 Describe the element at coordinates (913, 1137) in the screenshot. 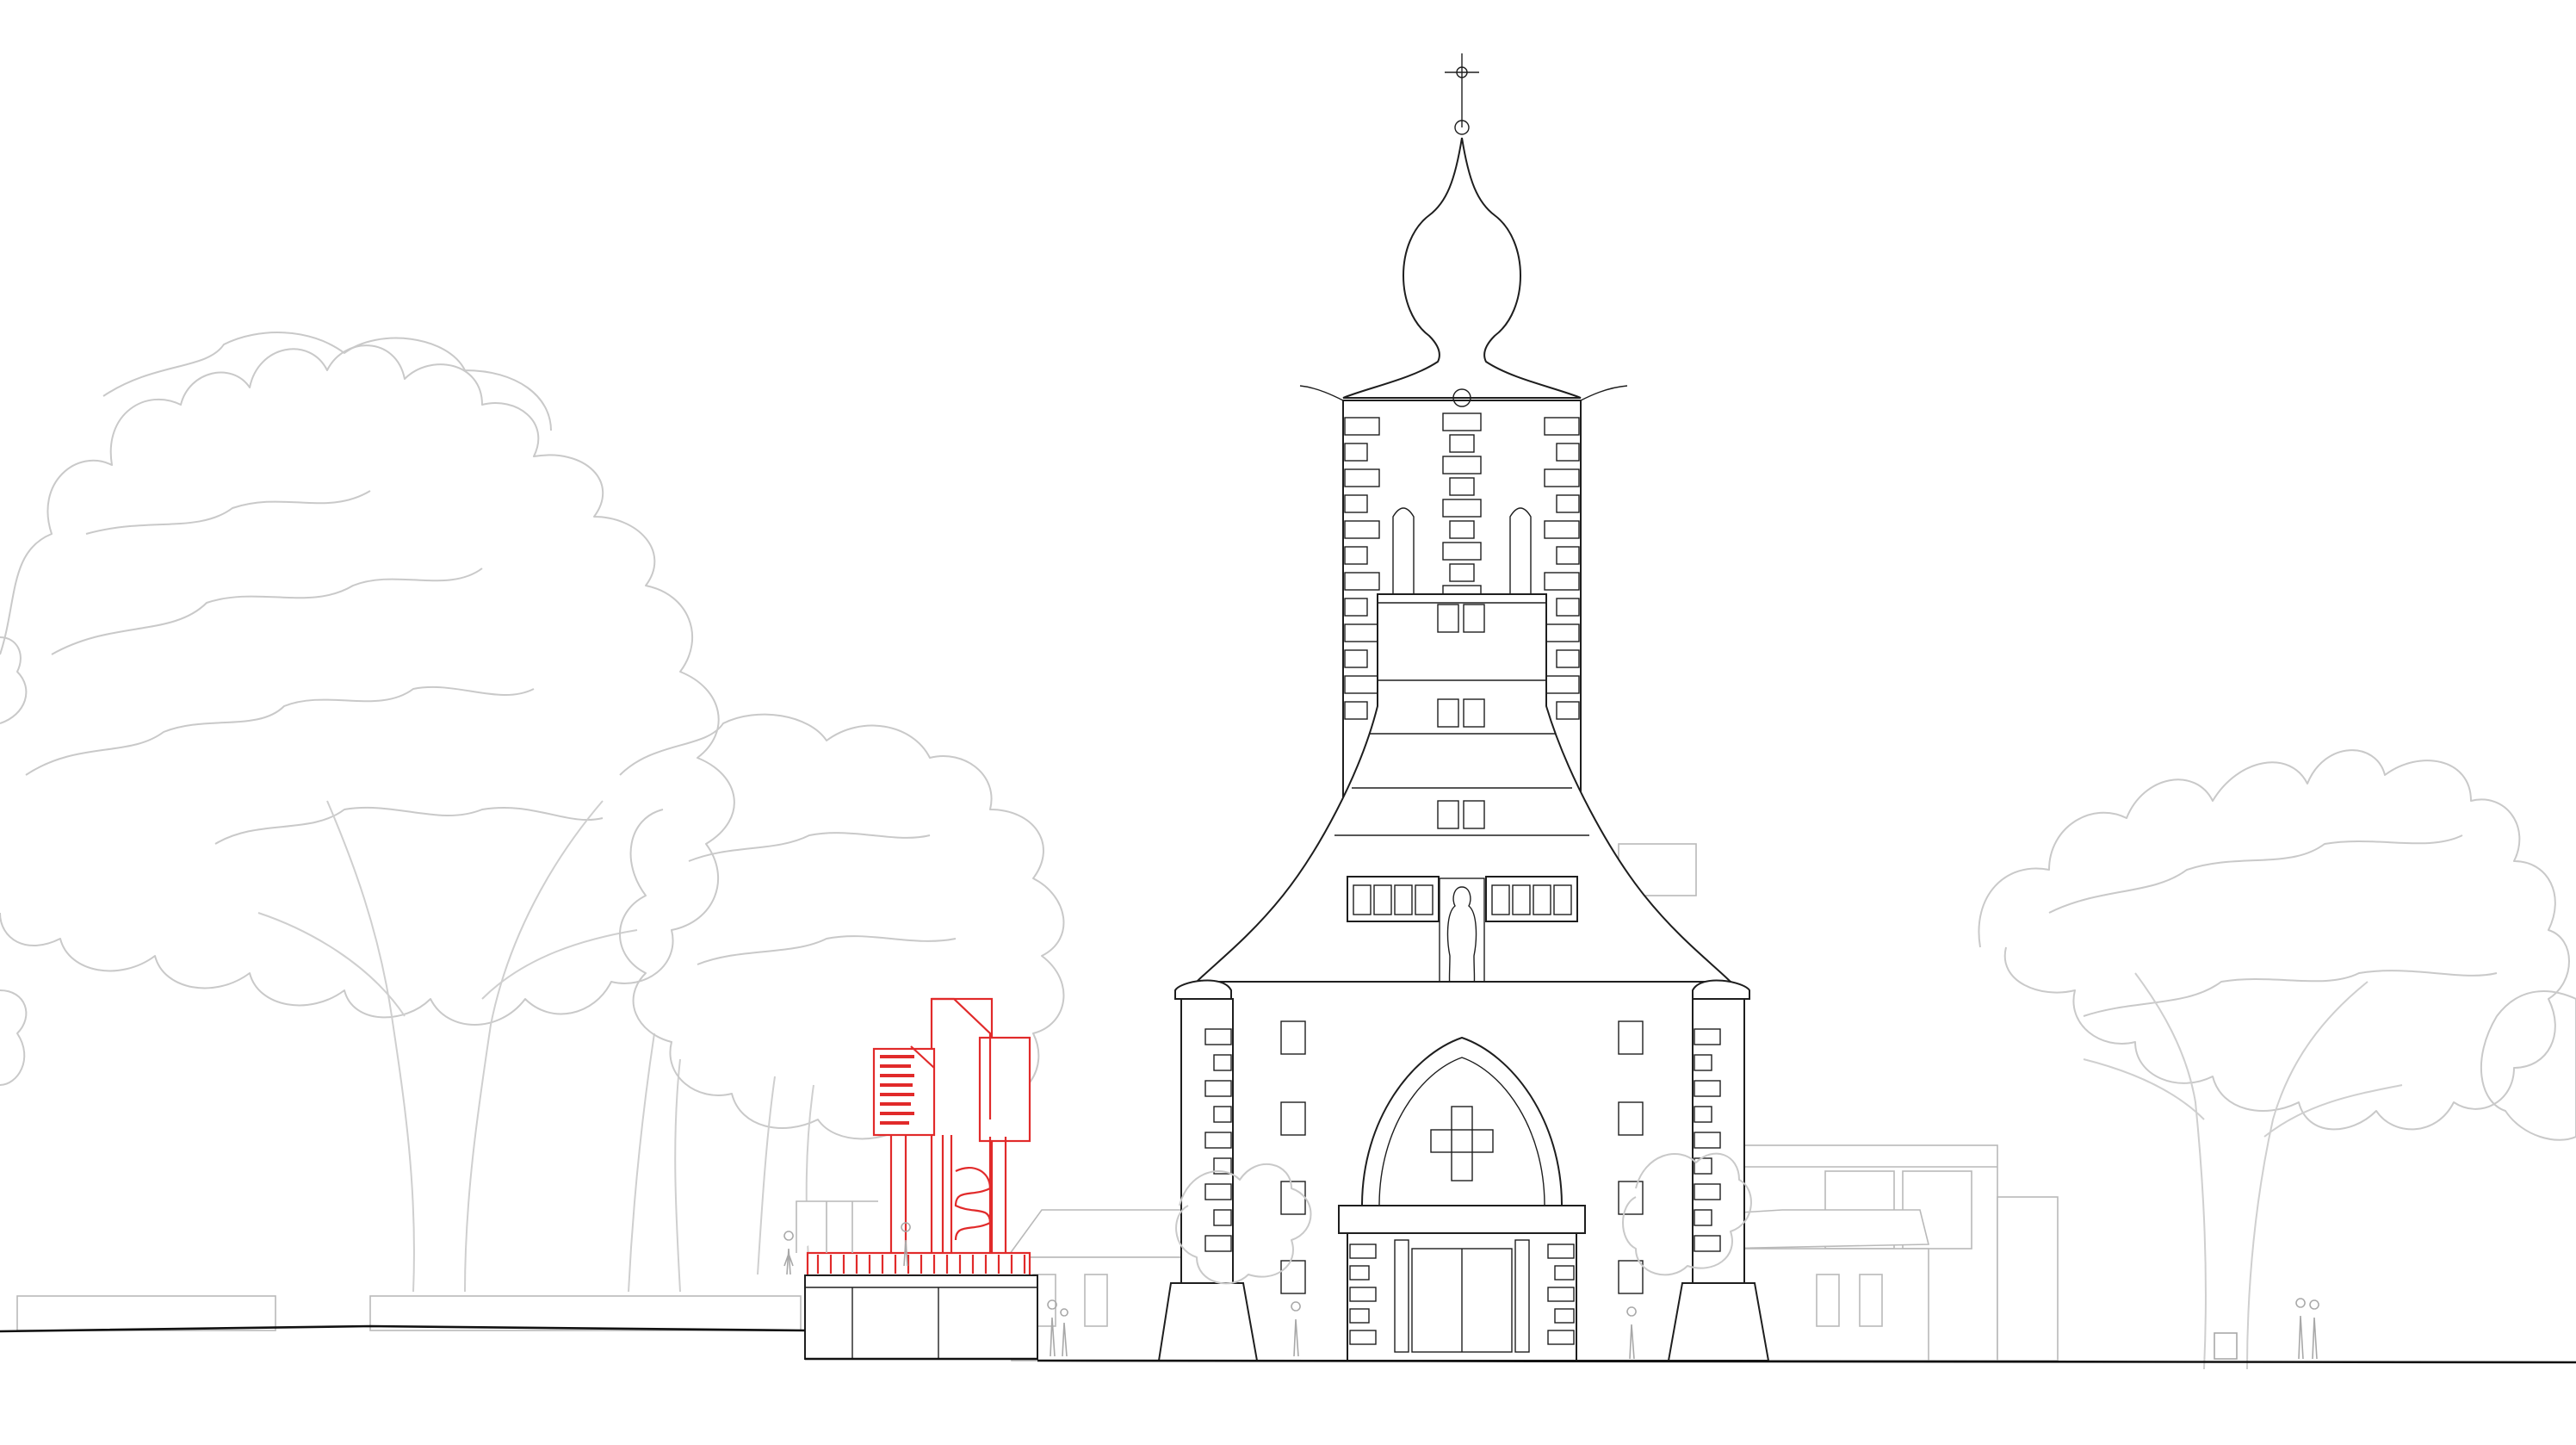

I see `pavilion-structure` at that location.